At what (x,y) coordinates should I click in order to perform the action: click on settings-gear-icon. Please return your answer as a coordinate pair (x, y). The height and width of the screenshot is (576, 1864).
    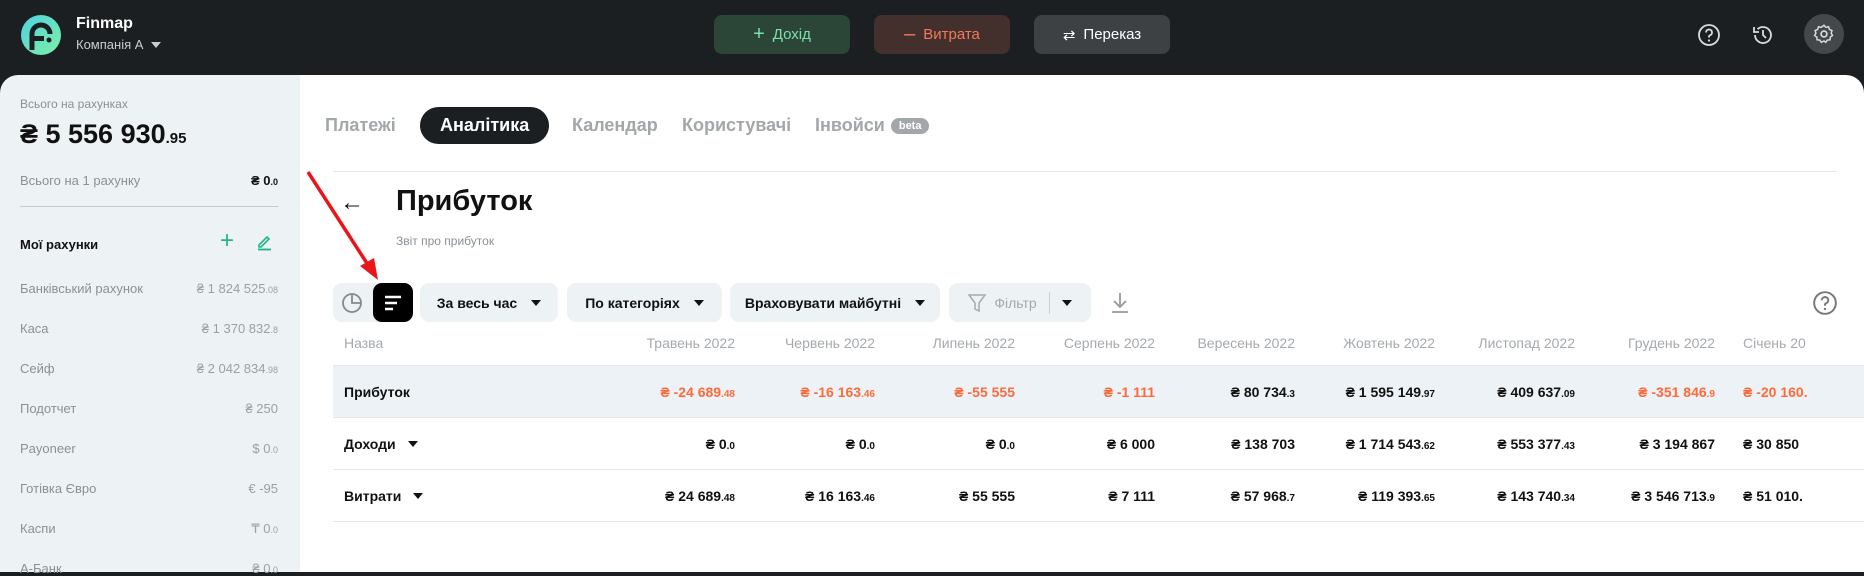
    Looking at the image, I should click on (1824, 34).